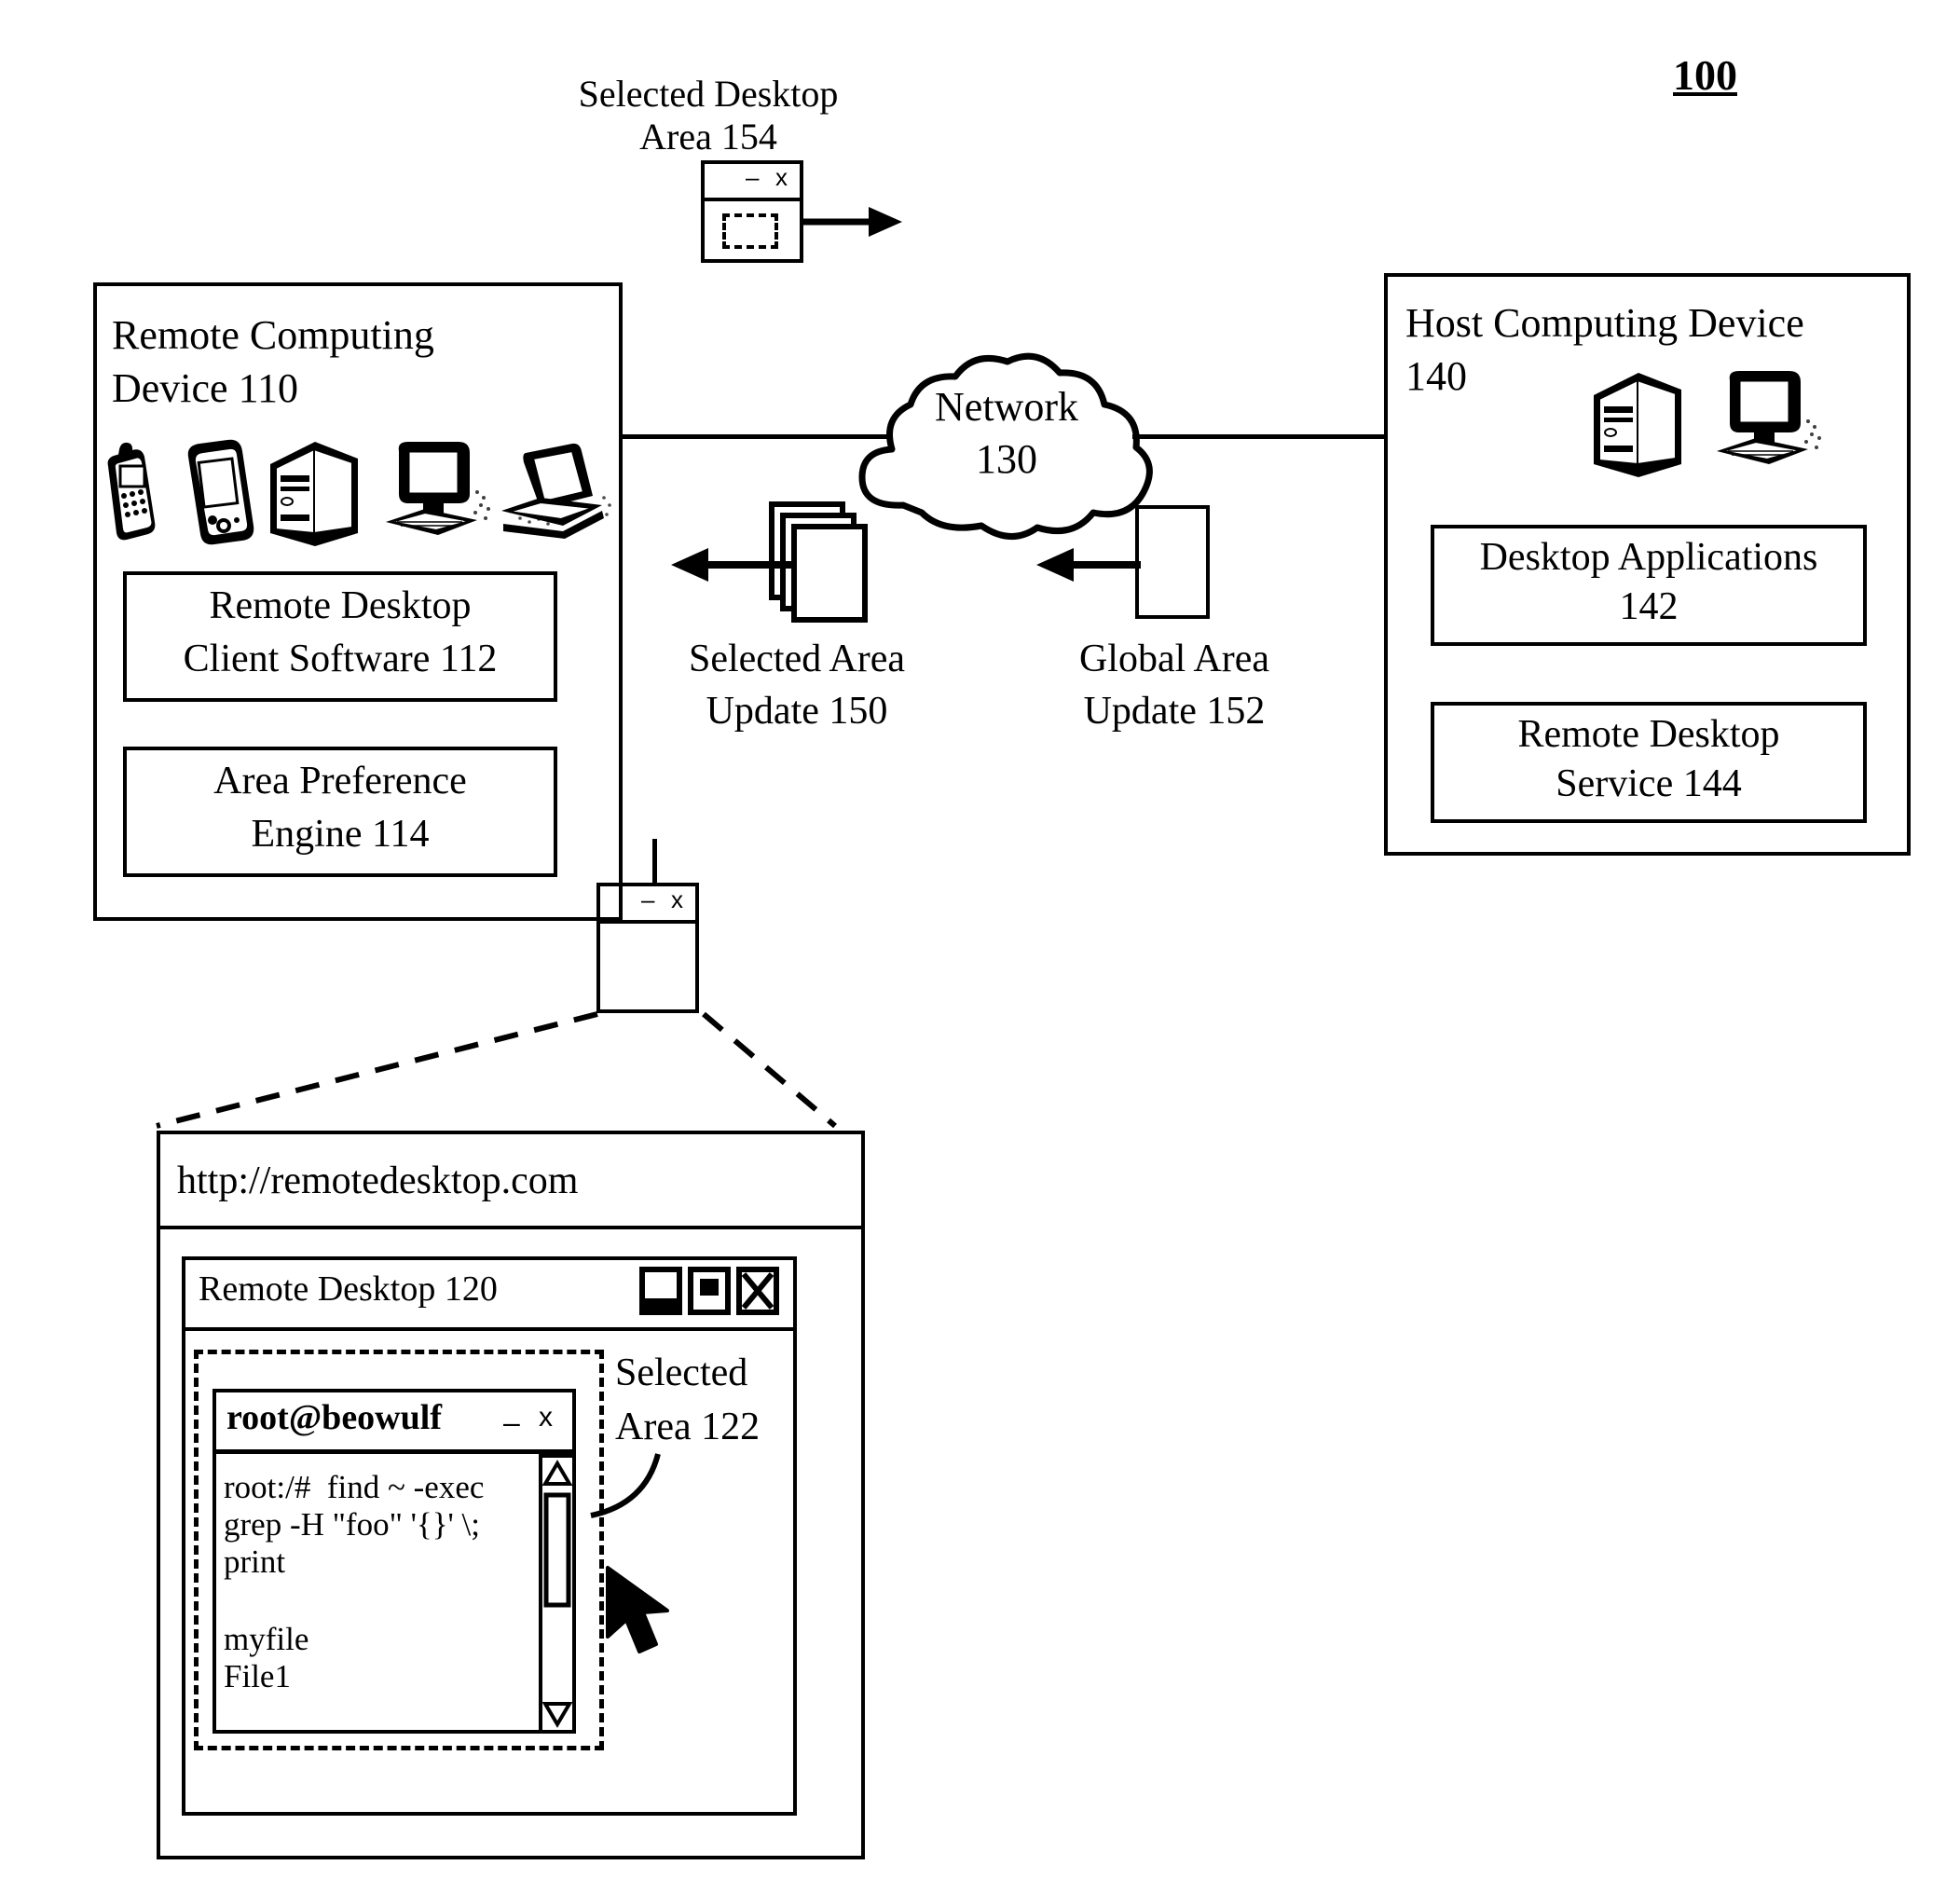 Image resolution: width=1960 pixels, height=1893 pixels. Describe the element at coordinates (797, 659) in the screenshot. I see `selected-area-update-line1: Selected Area` at that location.